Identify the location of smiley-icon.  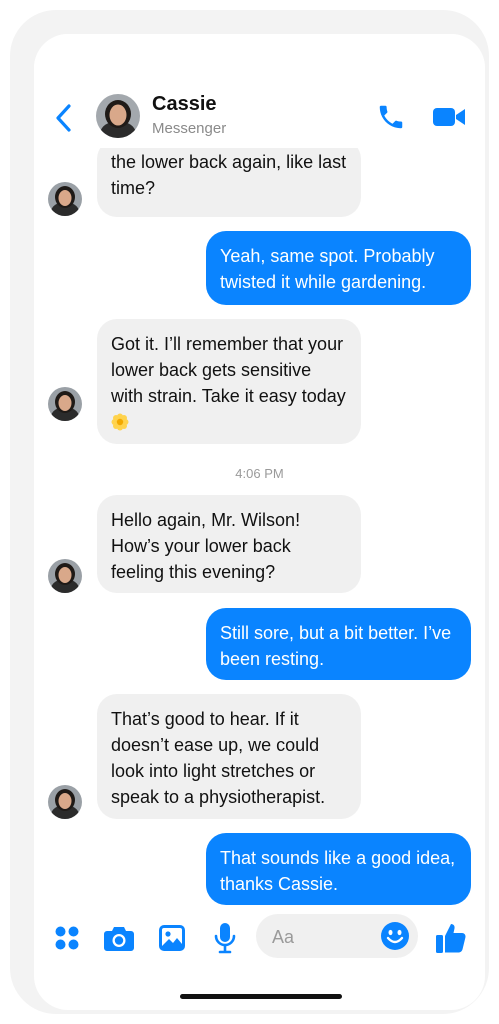
(395, 936).